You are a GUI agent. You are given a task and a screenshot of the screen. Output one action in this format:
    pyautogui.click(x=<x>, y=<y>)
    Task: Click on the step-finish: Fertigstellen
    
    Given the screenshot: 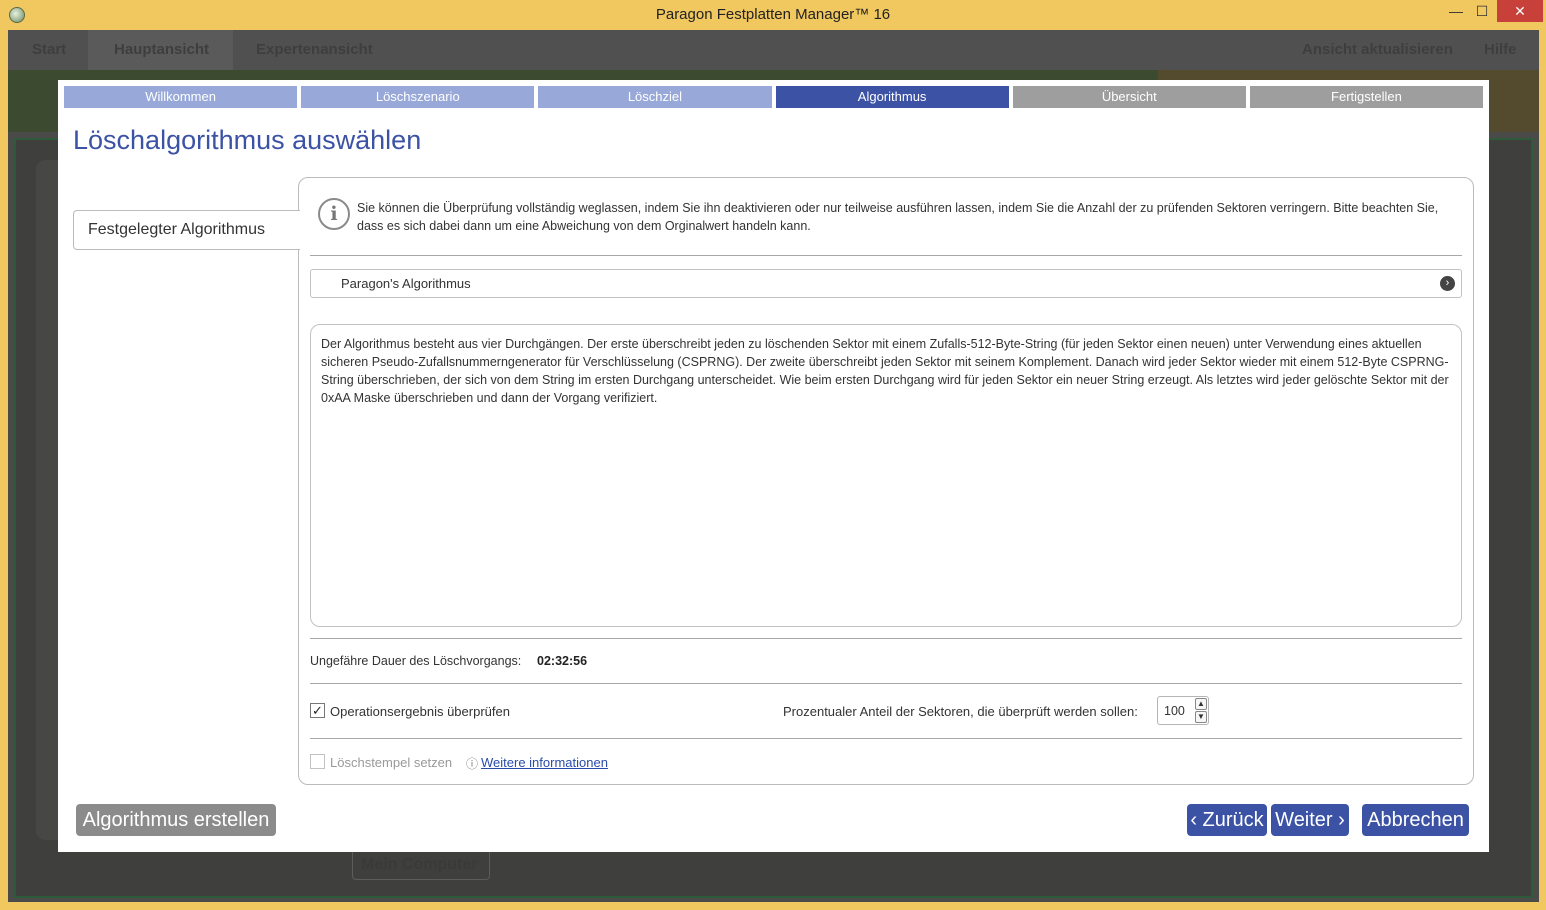 What is the action you would take?
    pyautogui.click(x=1366, y=97)
    